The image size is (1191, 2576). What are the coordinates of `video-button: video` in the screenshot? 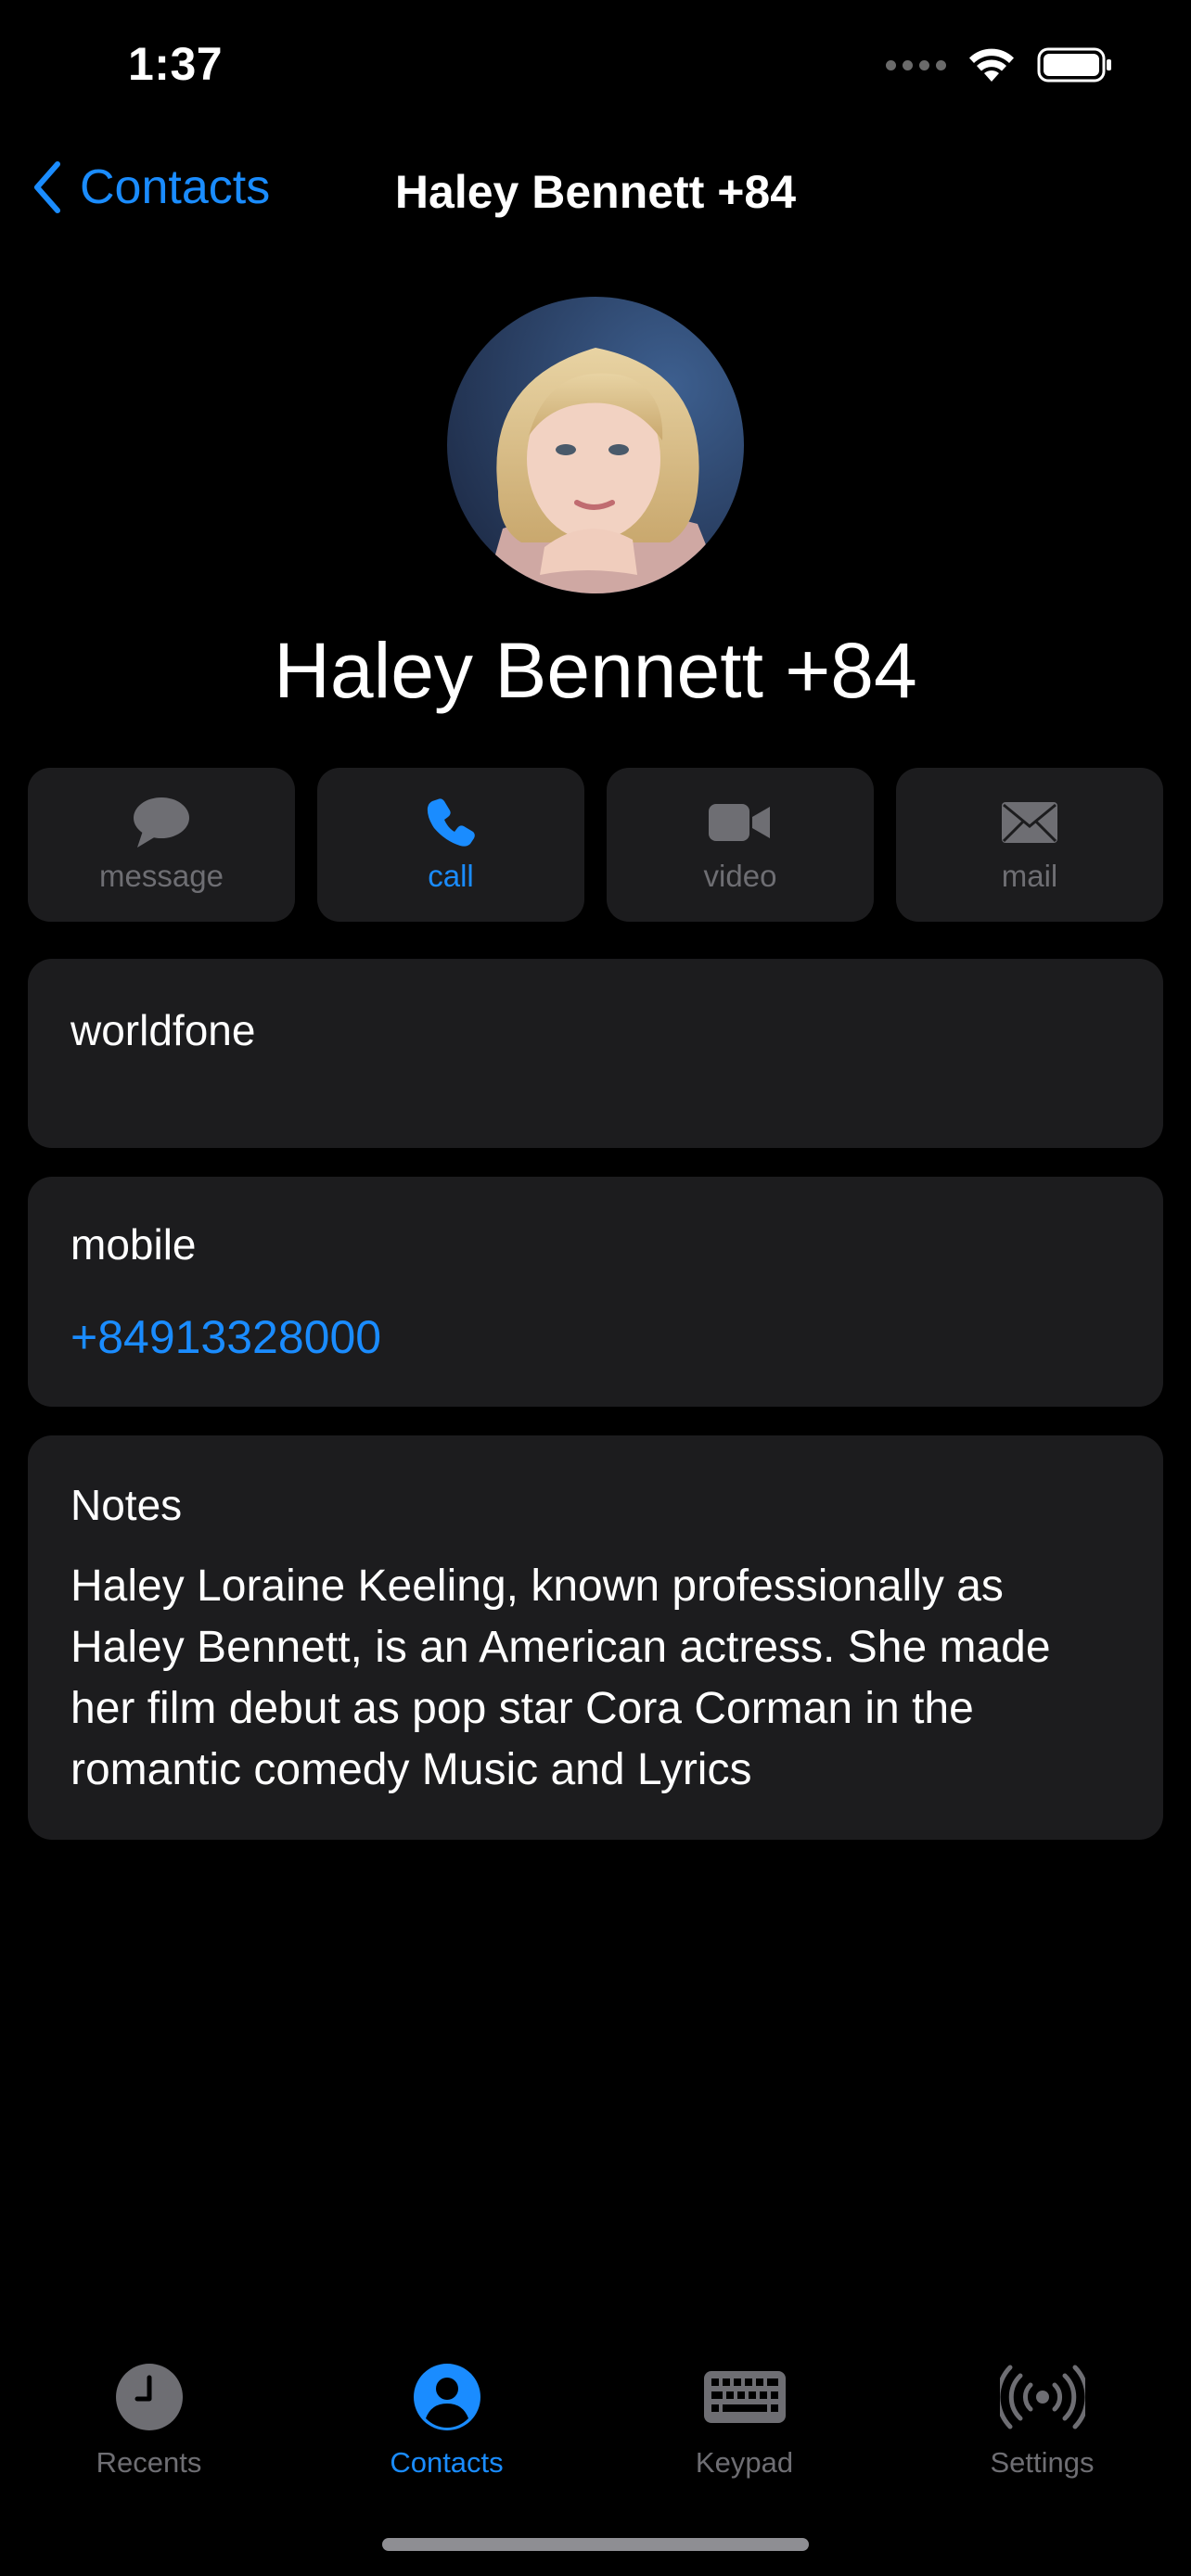 It's located at (740, 845).